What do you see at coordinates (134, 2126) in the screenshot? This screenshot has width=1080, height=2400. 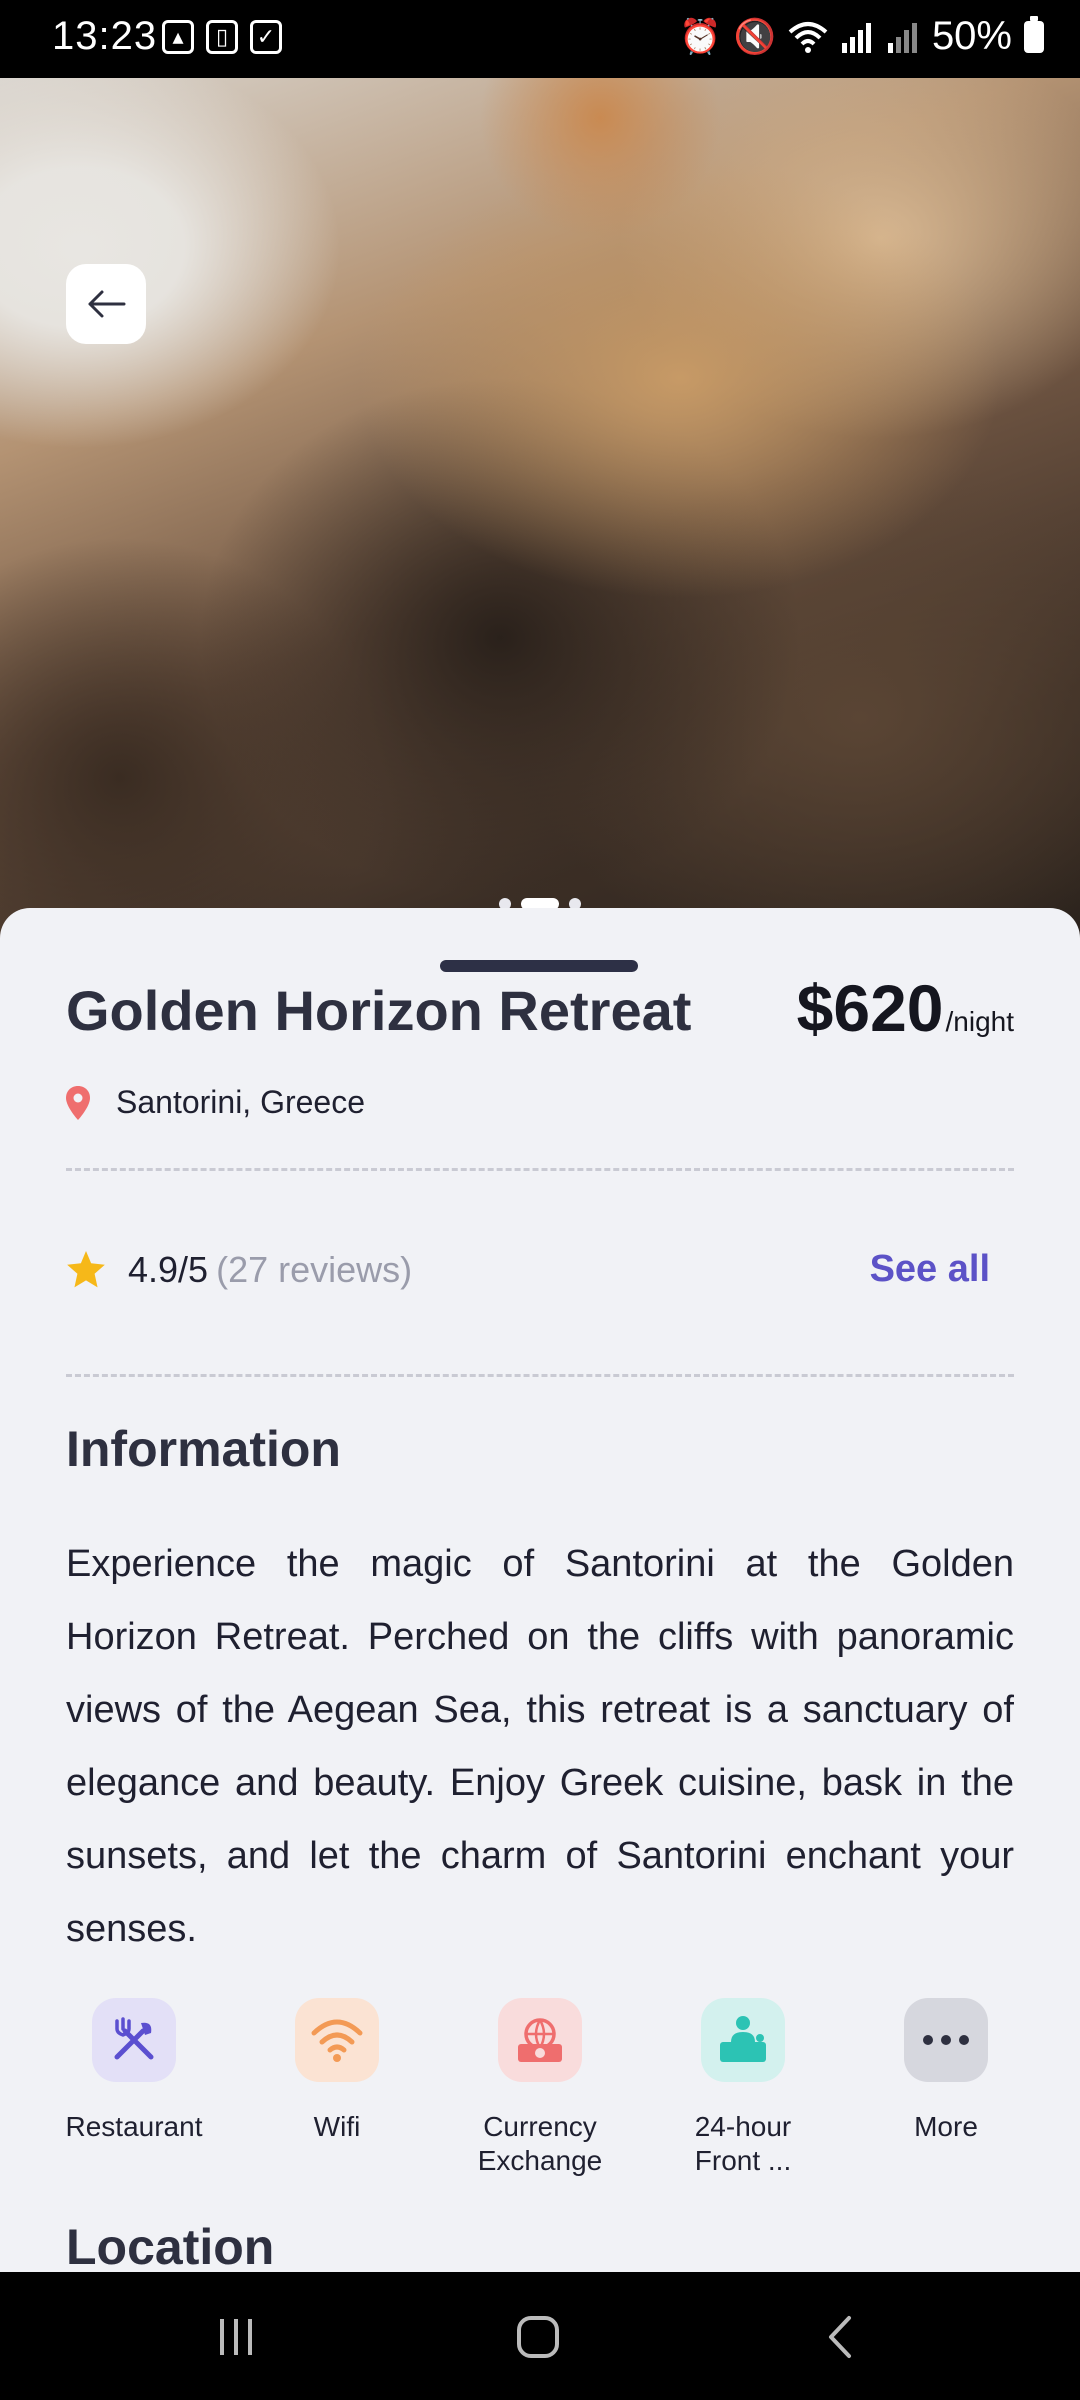 I see `amenity-label: Restaurant` at bounding box center [134, 2126].